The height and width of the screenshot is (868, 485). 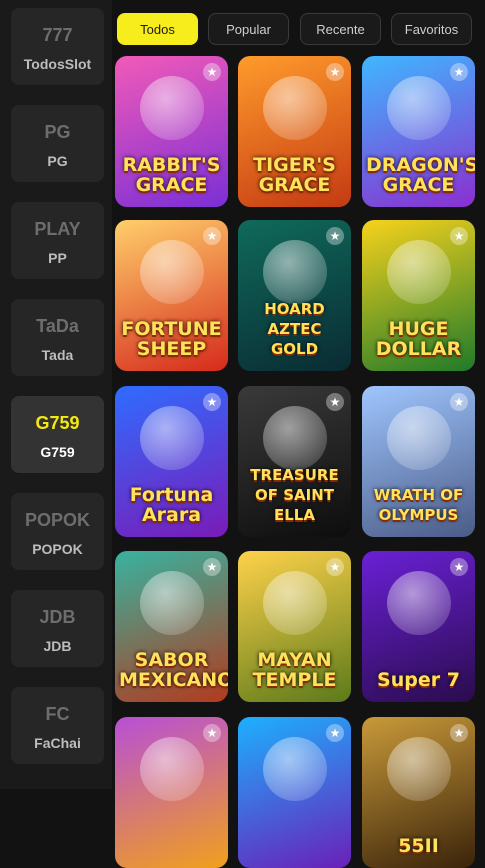 I want to click on game-title: DRAGON'S GRACE, so click(x=420, y=175).